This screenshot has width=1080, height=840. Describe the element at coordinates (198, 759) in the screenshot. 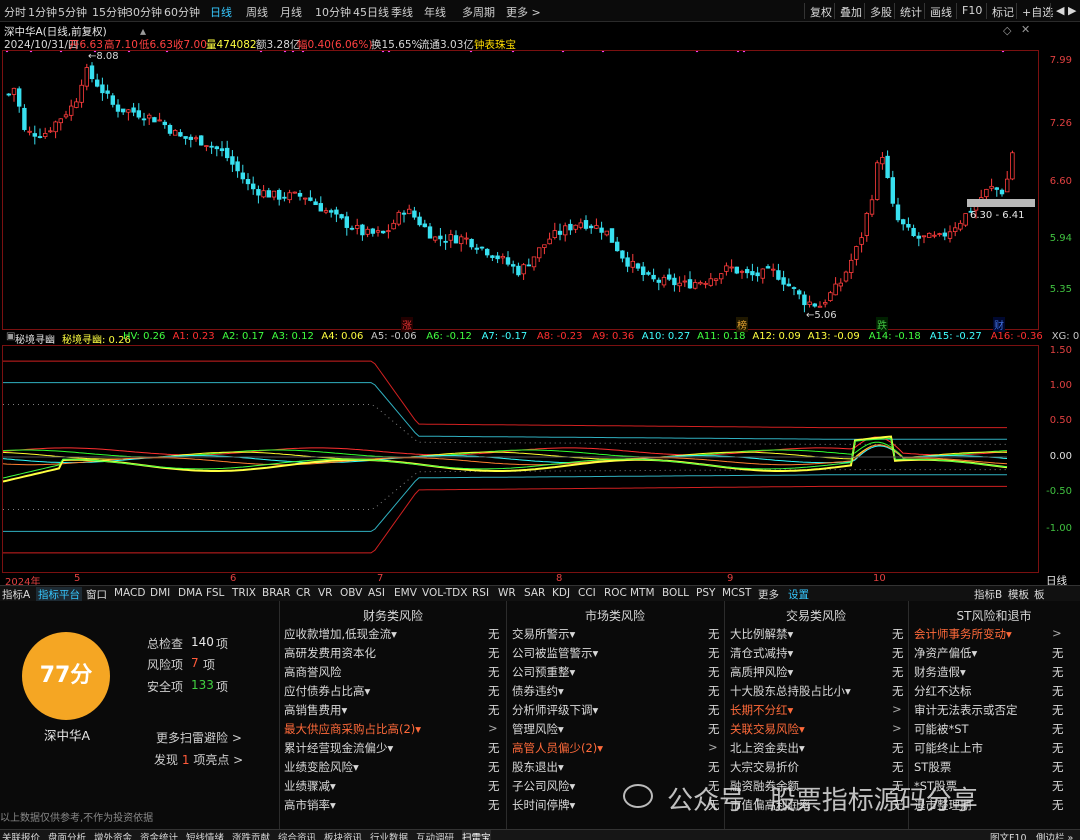

I see `highlight-link: 发现 1 项亮点 >` at that location.